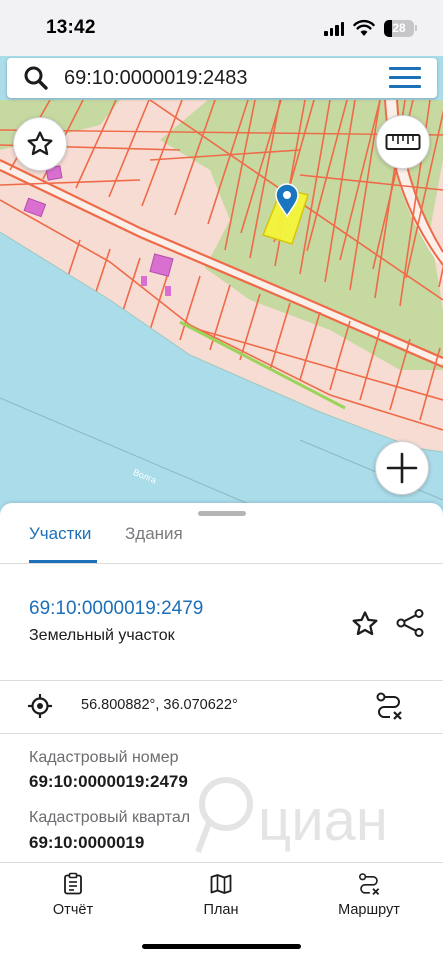  Describe the element at coordinates (60, 534) in the screenshot. I see `tab-plots: Участки` at that location.